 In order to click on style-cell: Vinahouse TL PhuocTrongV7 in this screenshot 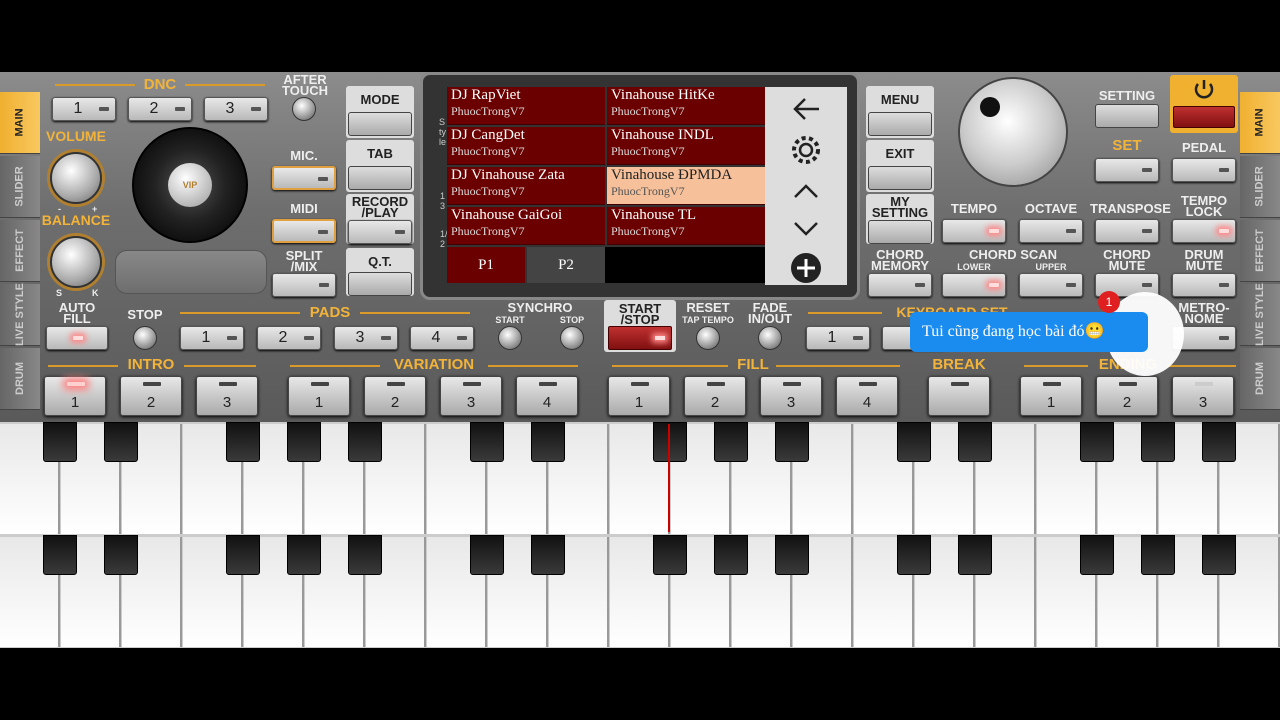, I will do `click(686, 226)`.